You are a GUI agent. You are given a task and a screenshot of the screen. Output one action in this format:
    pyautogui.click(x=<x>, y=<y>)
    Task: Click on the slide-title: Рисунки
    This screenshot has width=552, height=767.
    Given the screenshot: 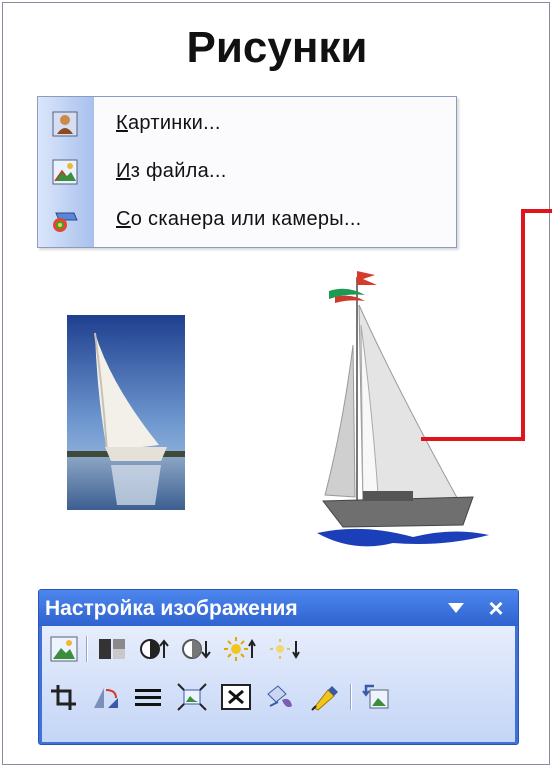 What is the action you would take?
    pyautogui.click(x=277, y=47)
    